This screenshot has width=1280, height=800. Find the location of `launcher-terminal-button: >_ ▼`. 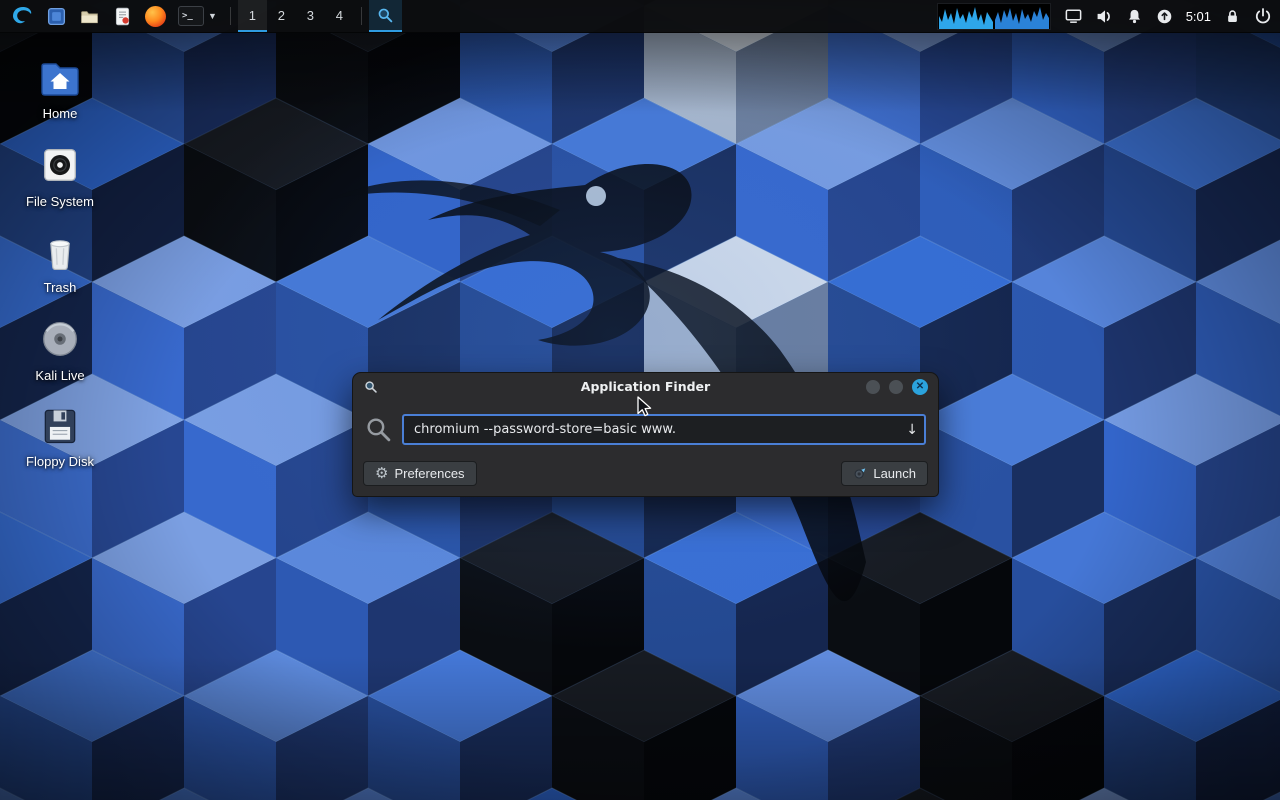

launcher-terminal-button: >_ ▼ is located at coordinates (197, 16).